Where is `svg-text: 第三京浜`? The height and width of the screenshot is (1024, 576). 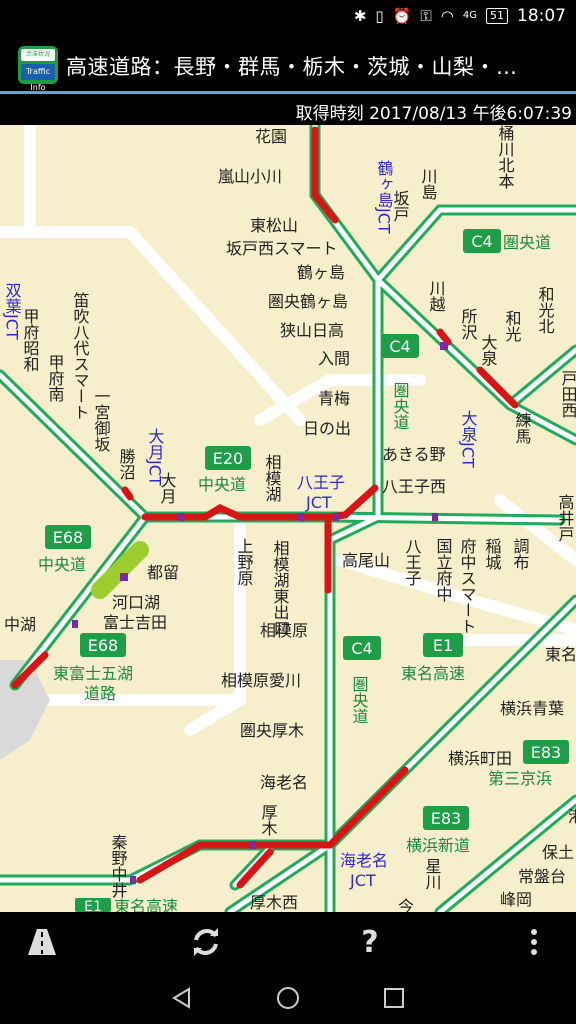
svg-text: 第三京浜 is located at coordinates (520, 778).